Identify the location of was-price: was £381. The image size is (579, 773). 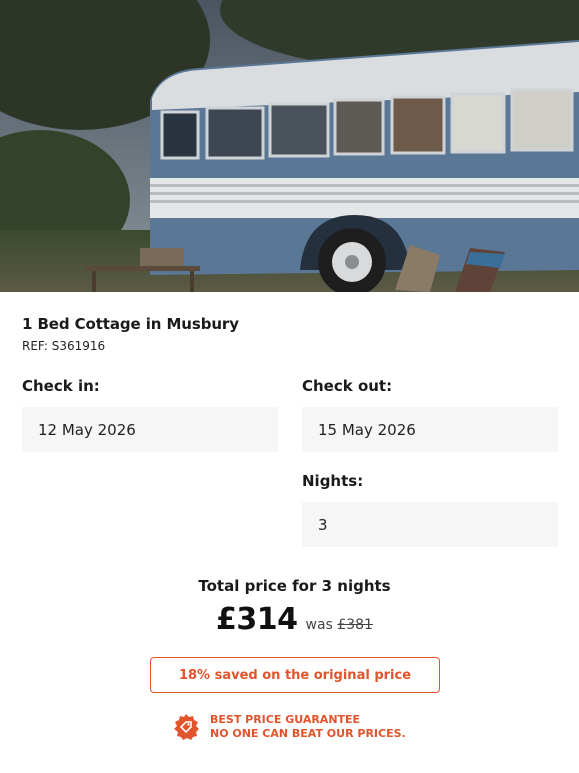
(339, 625).